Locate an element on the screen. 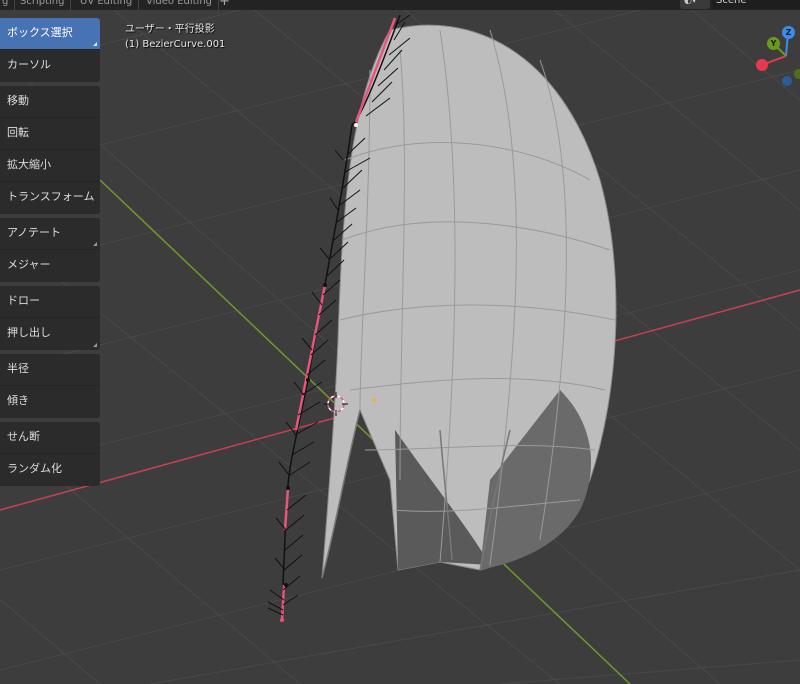  tab-uv-editing: UV Editing is located at coordinates (107, 5).